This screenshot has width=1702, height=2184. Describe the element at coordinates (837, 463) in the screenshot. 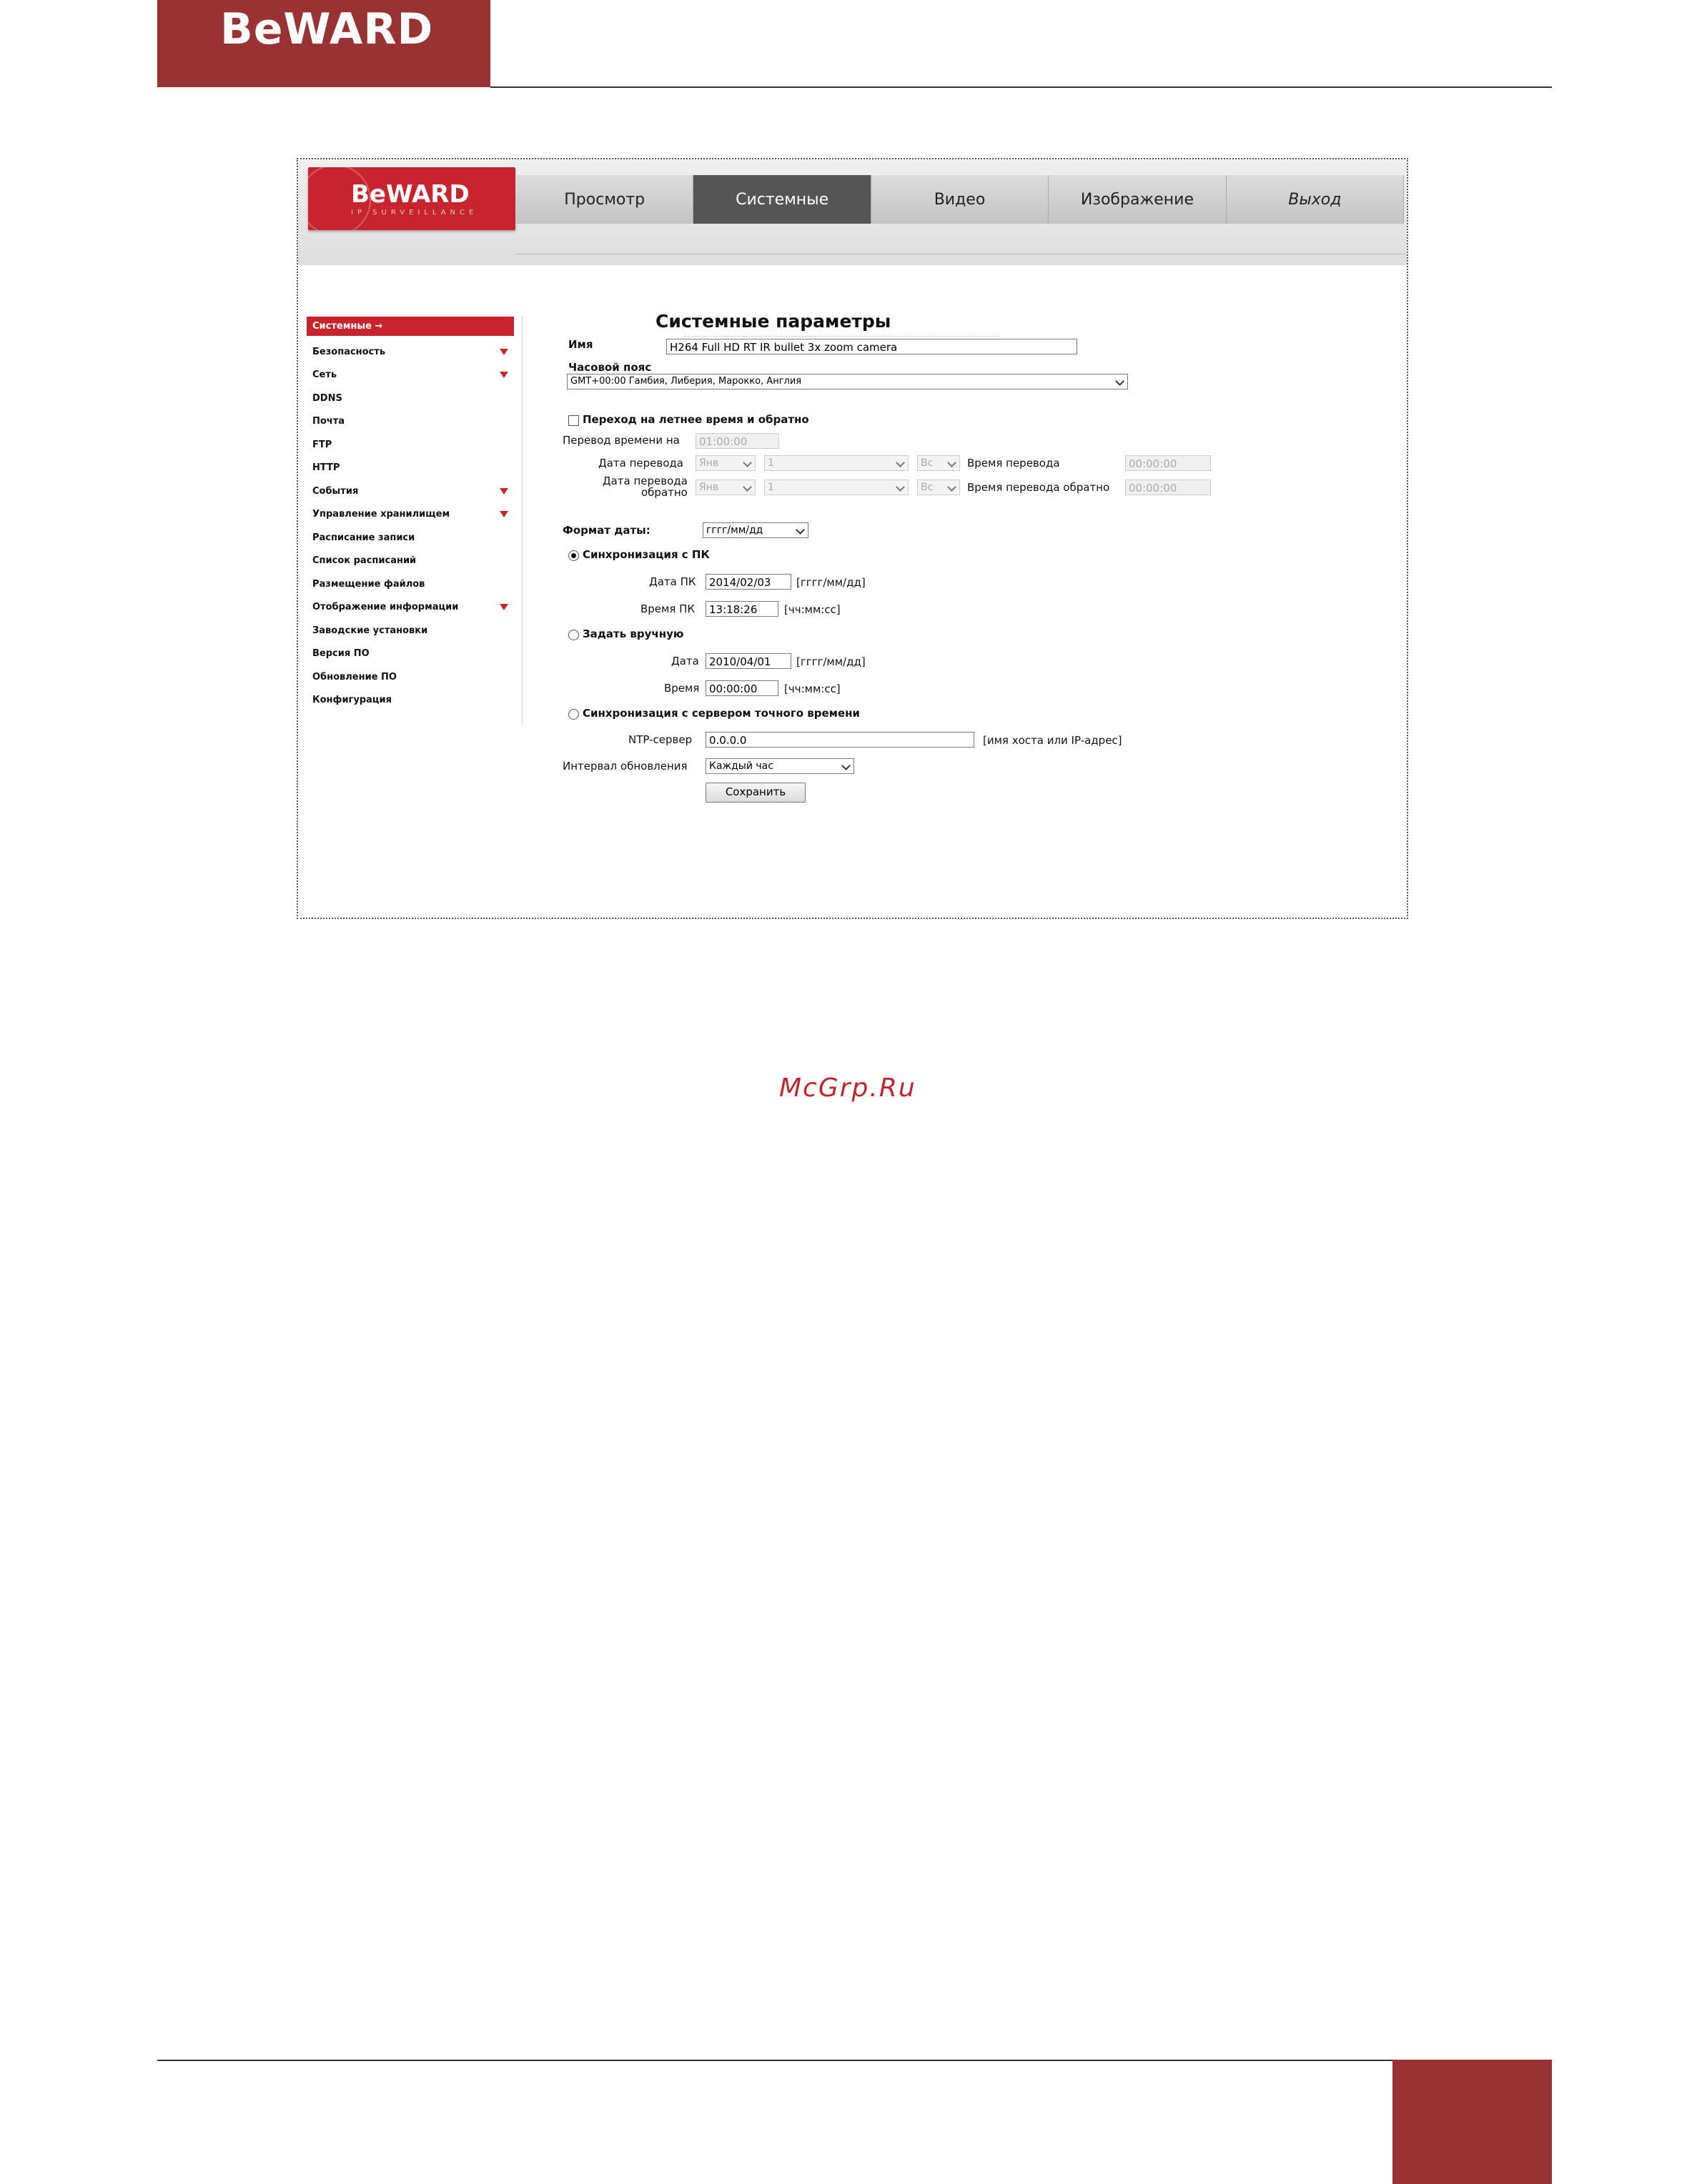

I see `dst-start-week-select: 1` at that location.